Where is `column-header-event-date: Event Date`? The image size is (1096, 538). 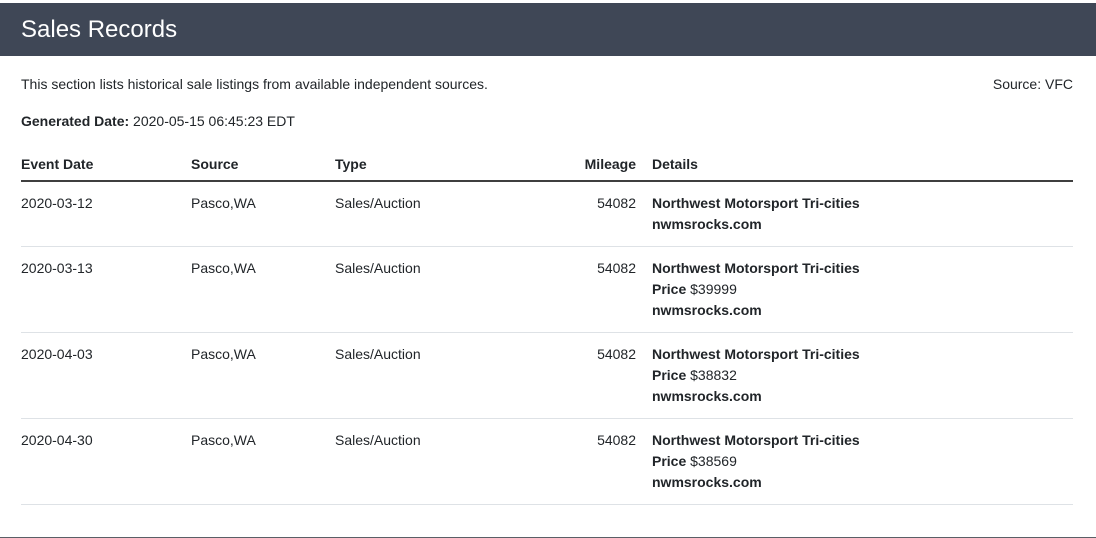 column-header-event-date: Event Date is located at coordinates (106, 164).